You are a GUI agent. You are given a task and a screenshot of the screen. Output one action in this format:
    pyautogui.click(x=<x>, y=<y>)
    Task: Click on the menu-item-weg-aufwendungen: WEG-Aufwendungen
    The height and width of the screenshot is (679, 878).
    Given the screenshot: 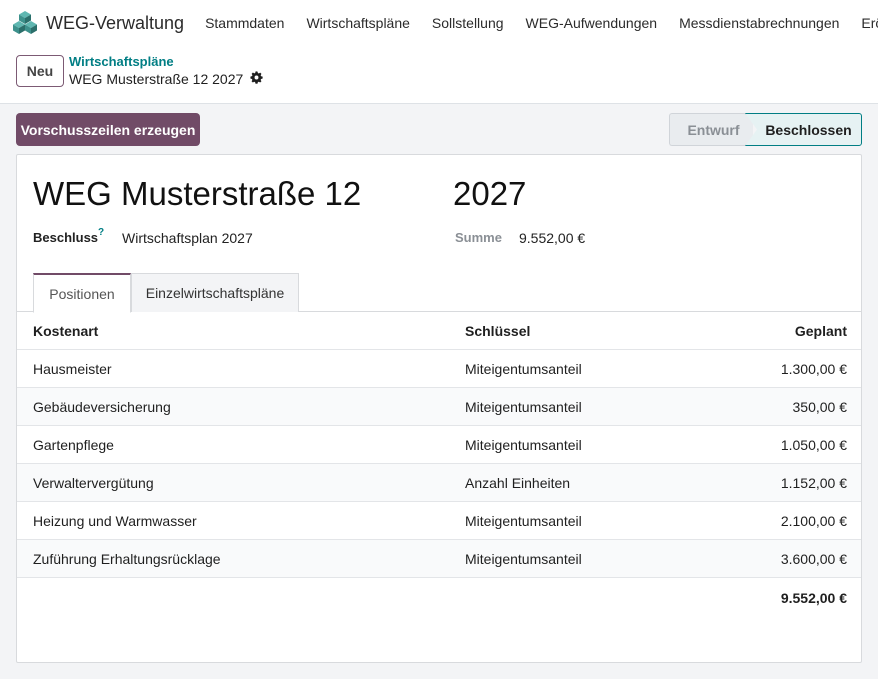 What is the action you would take?
    pyautogui.click(x=592, y=23)
    